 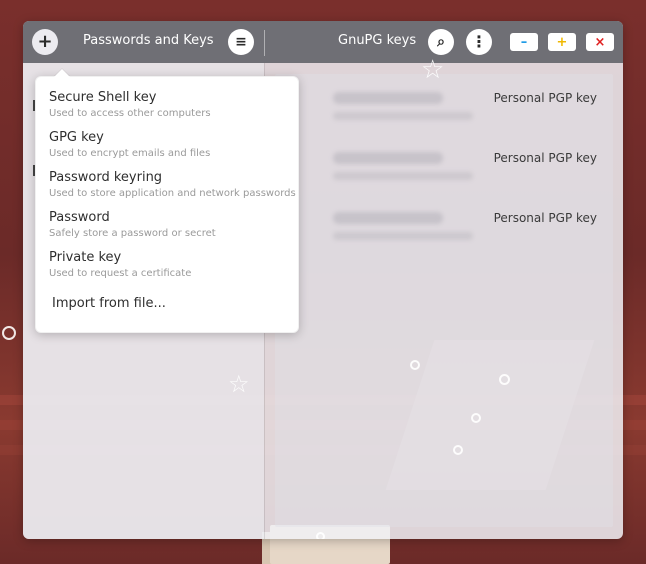 I want to click on menu-item-subtitle: Used to encrypt emails and files, so click(x=130, y=153).